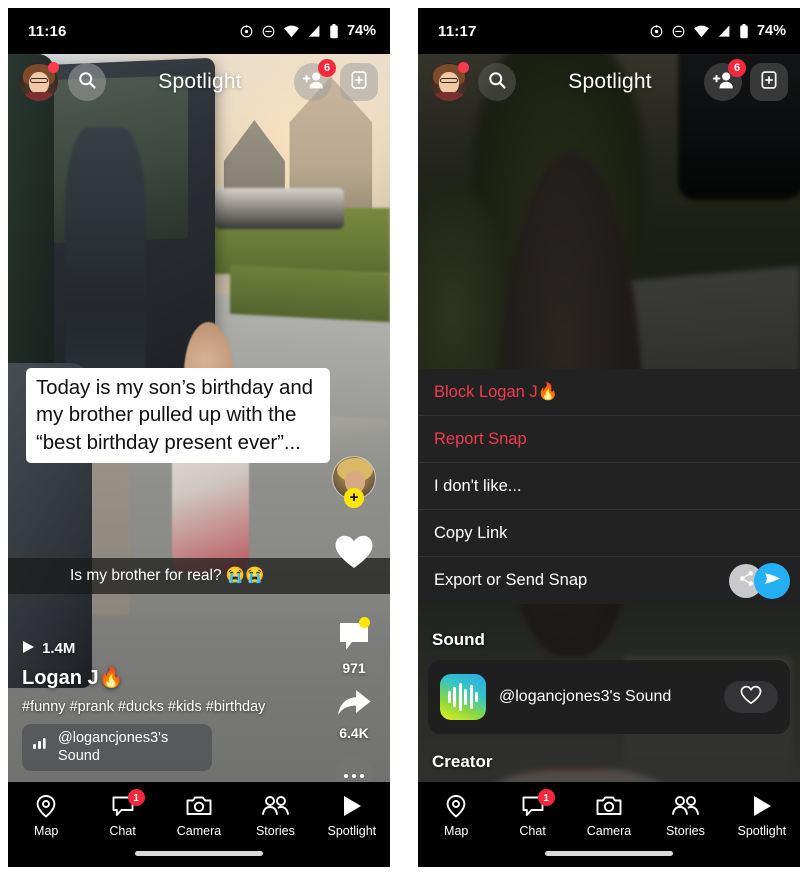 This screenshot has height=875, width=800. Describe the element at coordinates (46, 831) in the screenshot. I see `nav-label-map: Map` at that location.